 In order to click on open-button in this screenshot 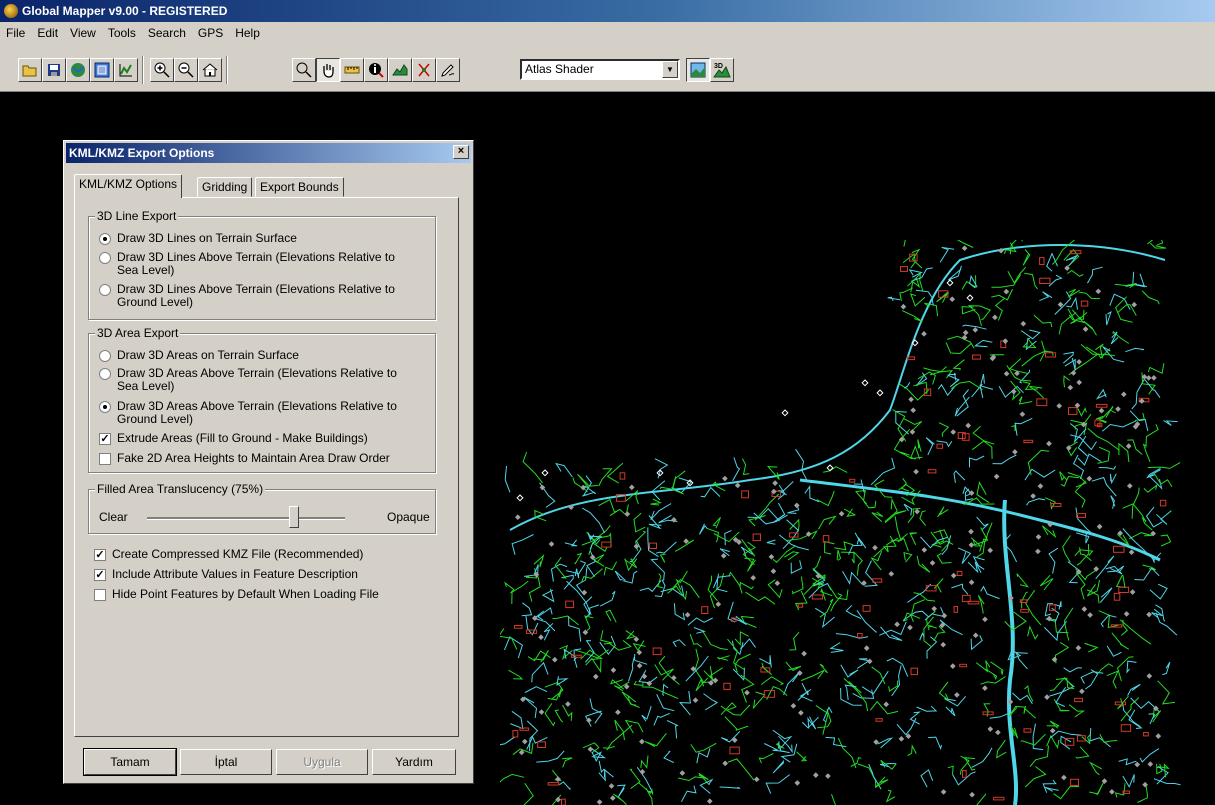, I will do `click(30, 70)`.